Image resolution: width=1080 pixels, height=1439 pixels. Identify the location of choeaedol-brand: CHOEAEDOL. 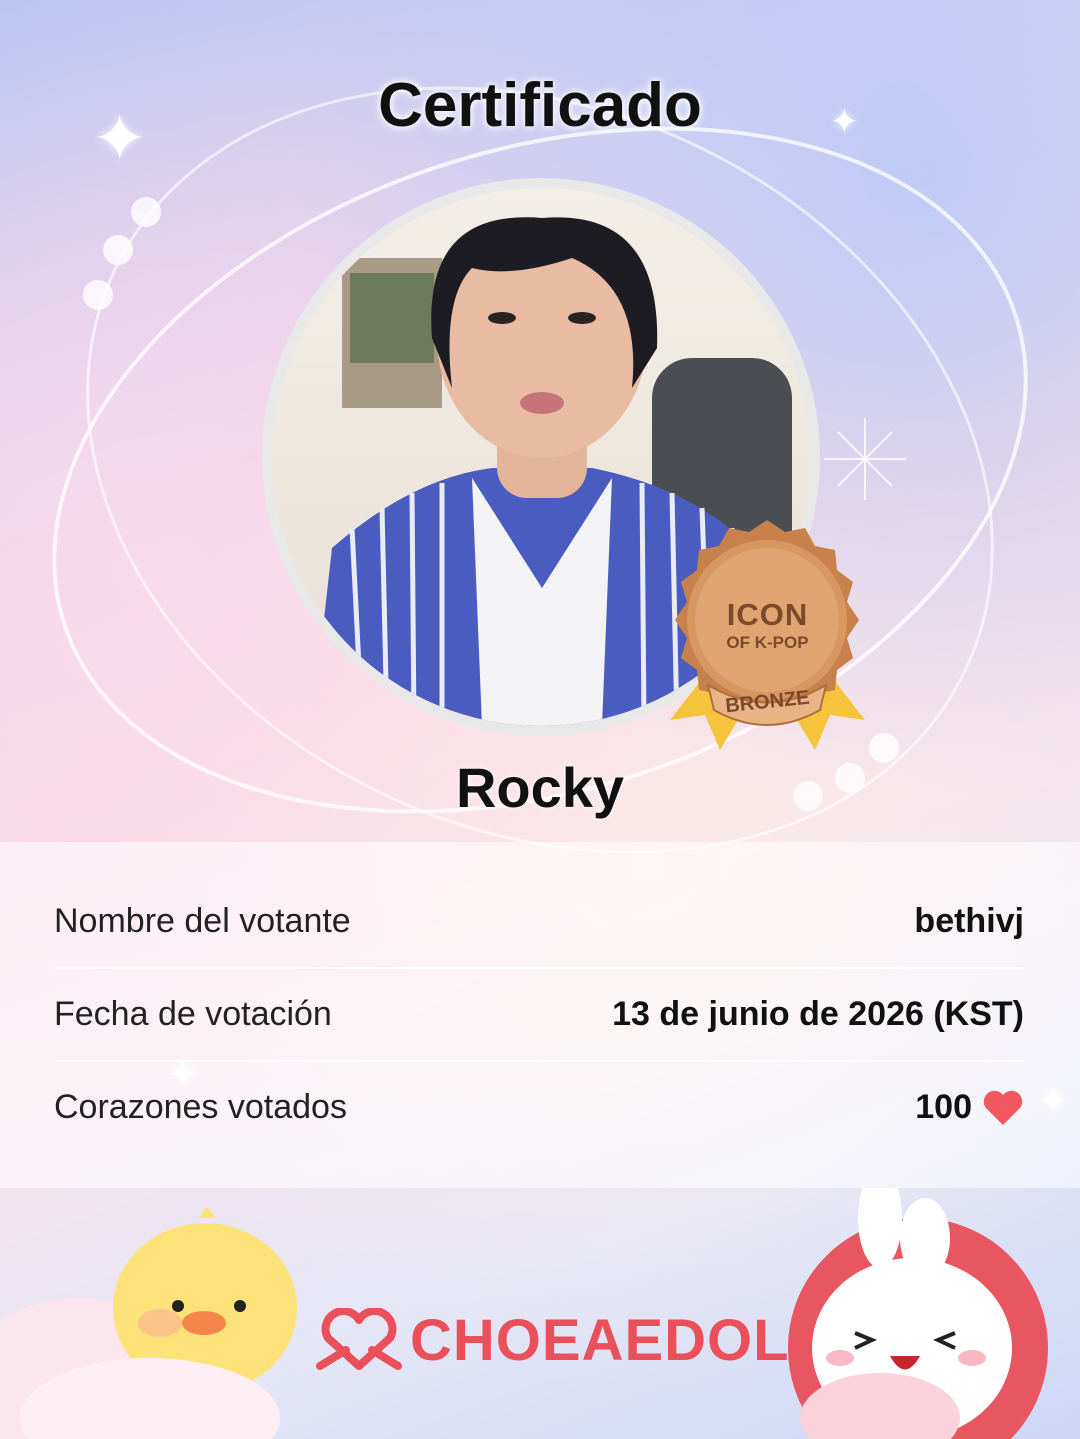
(553, 1340).